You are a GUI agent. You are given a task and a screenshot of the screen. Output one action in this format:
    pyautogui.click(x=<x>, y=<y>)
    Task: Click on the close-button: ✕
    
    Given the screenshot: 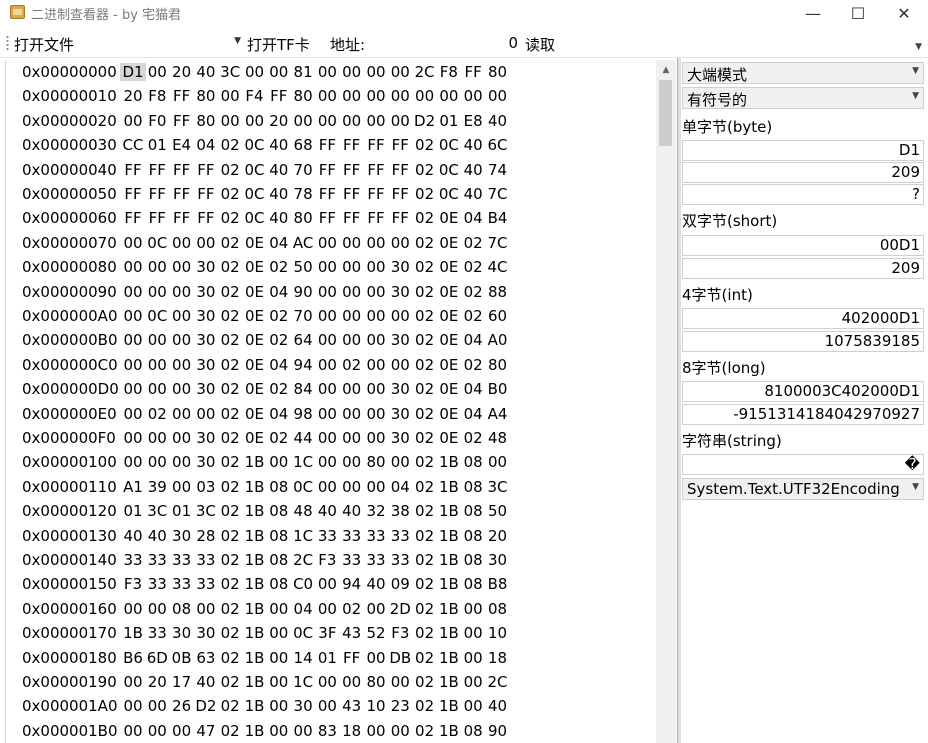 What is the action you would take?
    pyautogui.click(x=904, y=13)
    